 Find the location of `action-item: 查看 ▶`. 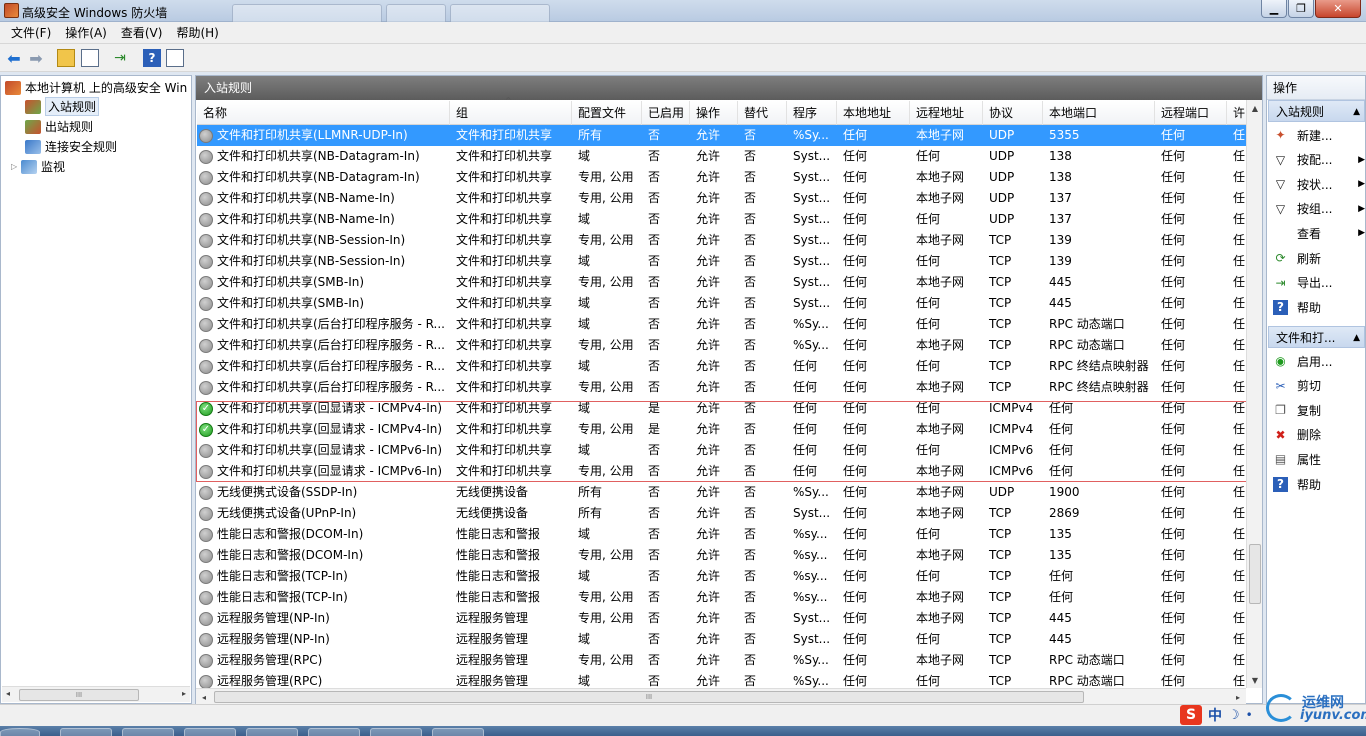

action-item: 查看 ▶ is located at coordinates (1319, 233).